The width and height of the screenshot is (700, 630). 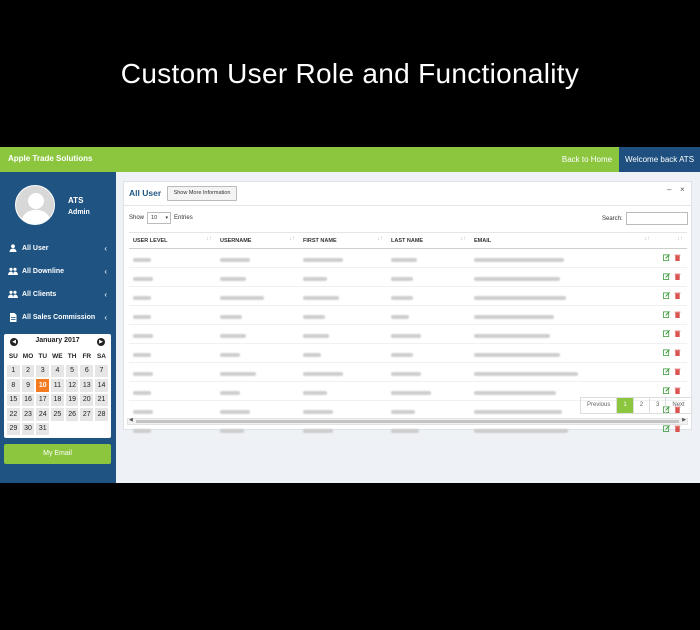 What do you see at coordinates (72, 399) in the screenshot?
I see `calendar-day: 19` at bounding box center [72, 399].